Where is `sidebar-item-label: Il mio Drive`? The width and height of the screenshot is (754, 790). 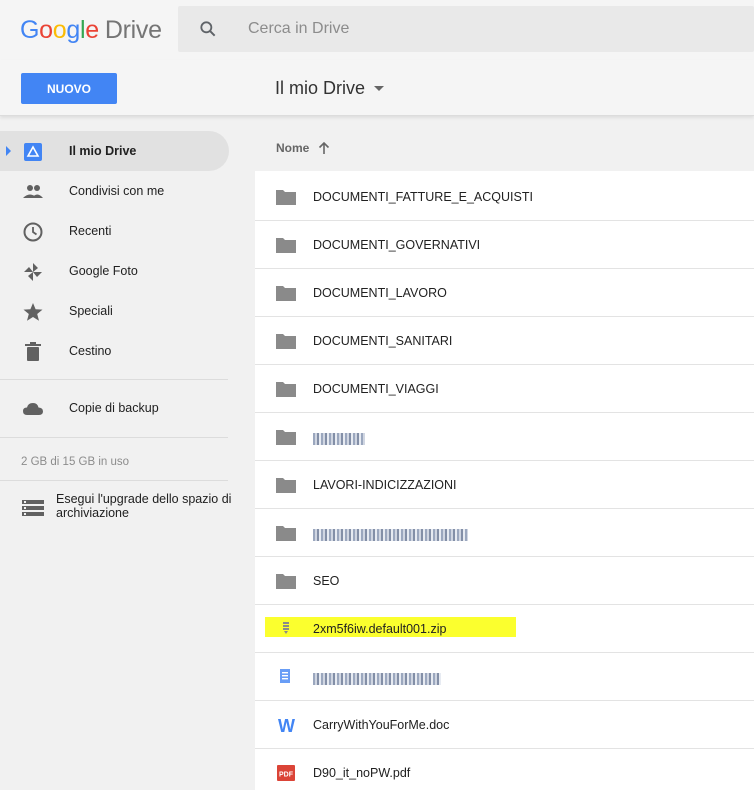
sidebar-item-label: Il mio Drive is located at coordinates (103, 151).